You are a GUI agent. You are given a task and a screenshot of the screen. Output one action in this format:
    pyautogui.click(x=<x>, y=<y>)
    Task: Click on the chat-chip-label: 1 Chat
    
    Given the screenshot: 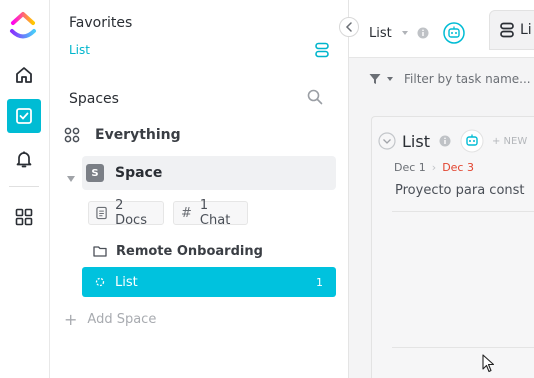 What is the action you would take?
    pyautogui.click(x=215, y=213)
    